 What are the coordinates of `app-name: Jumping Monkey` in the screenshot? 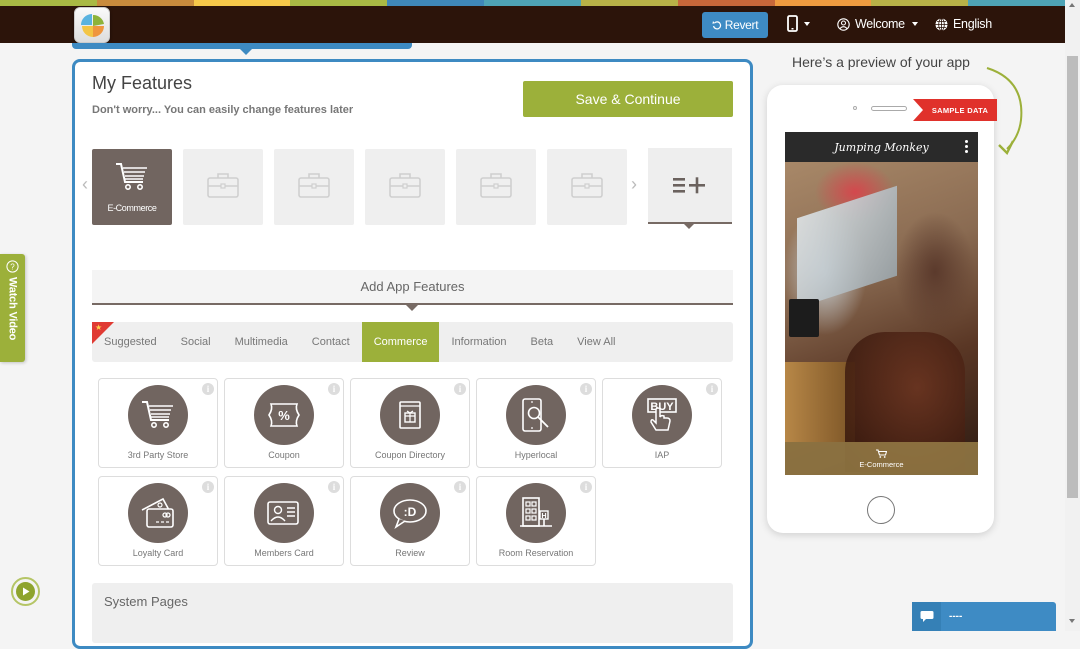 It's located at (881, 147).